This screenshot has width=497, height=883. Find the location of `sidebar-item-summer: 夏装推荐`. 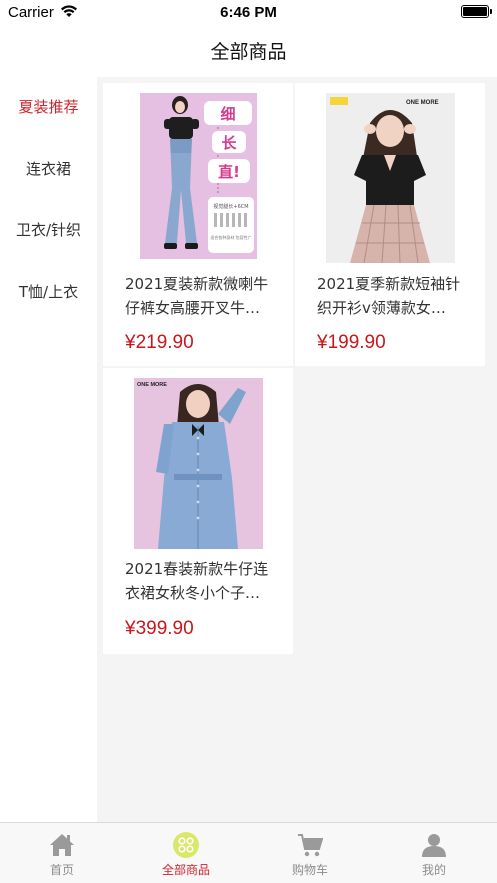

sidebar-item-summer: 夏装推荐 is located at coordinates (48, 106).